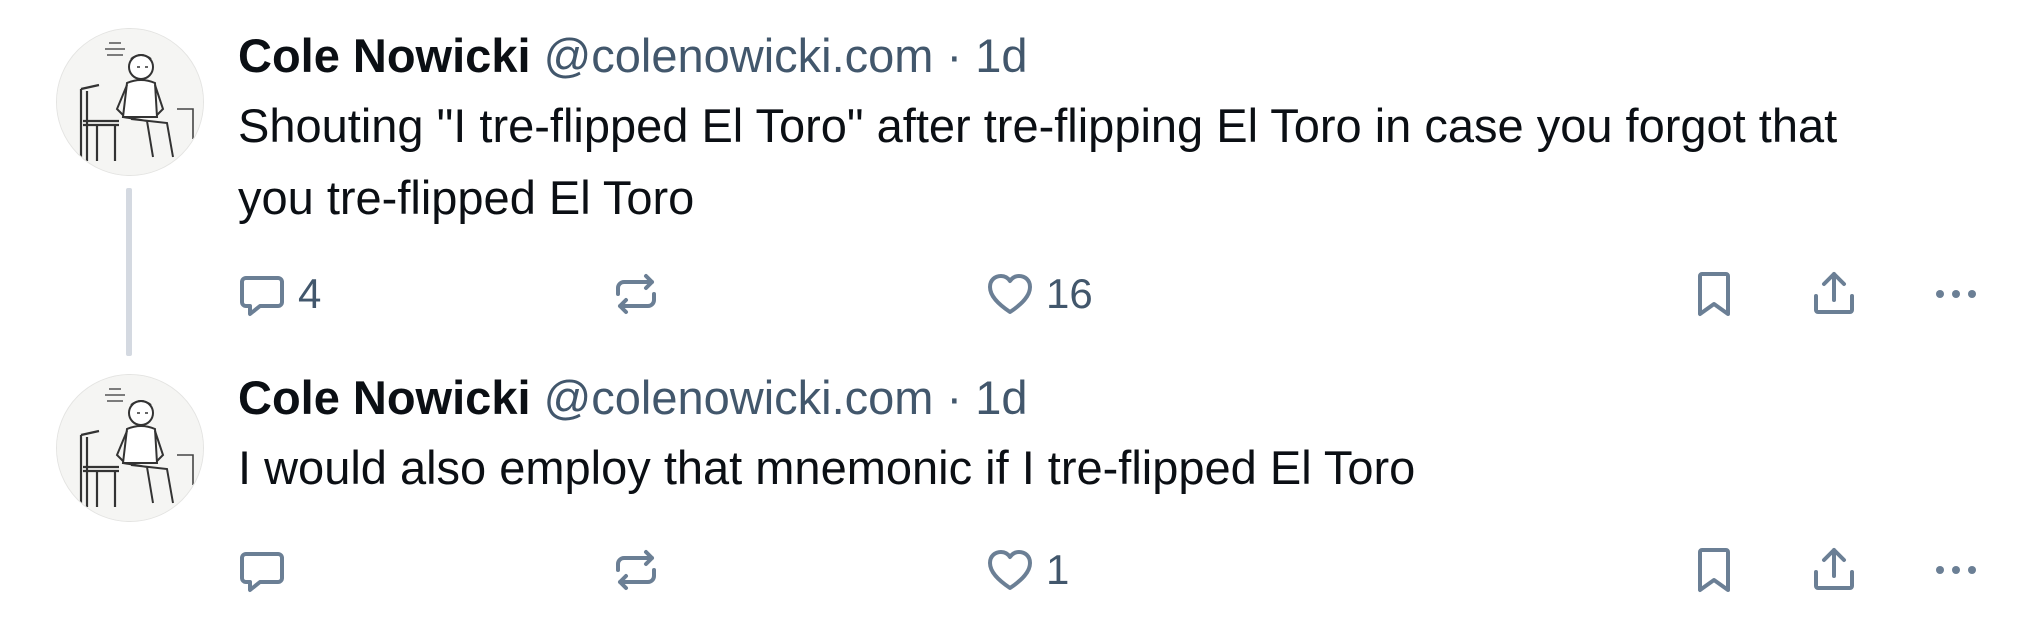  Describe the element at coordinates (310, 293) in the screenshot. I see `reply-count: 4` at that location.